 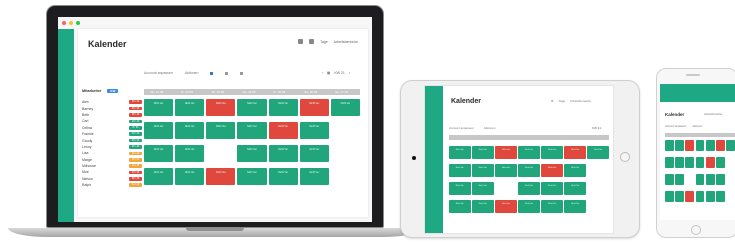 I want to click on tablet-department-select: Arbeitsbereiche, so click(x=580, y=101).